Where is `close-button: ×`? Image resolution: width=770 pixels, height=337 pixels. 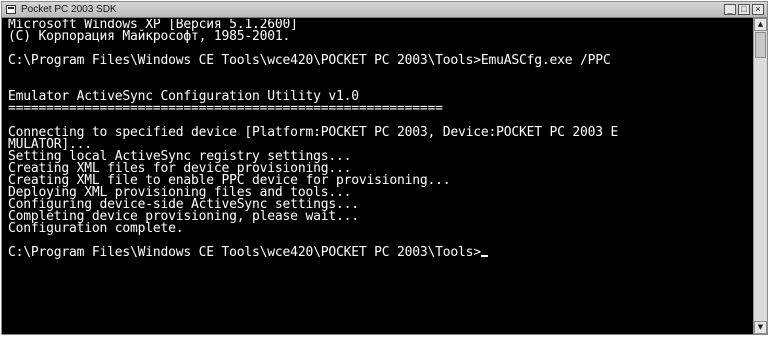 close-button: × is located at coordinates (758, 9).